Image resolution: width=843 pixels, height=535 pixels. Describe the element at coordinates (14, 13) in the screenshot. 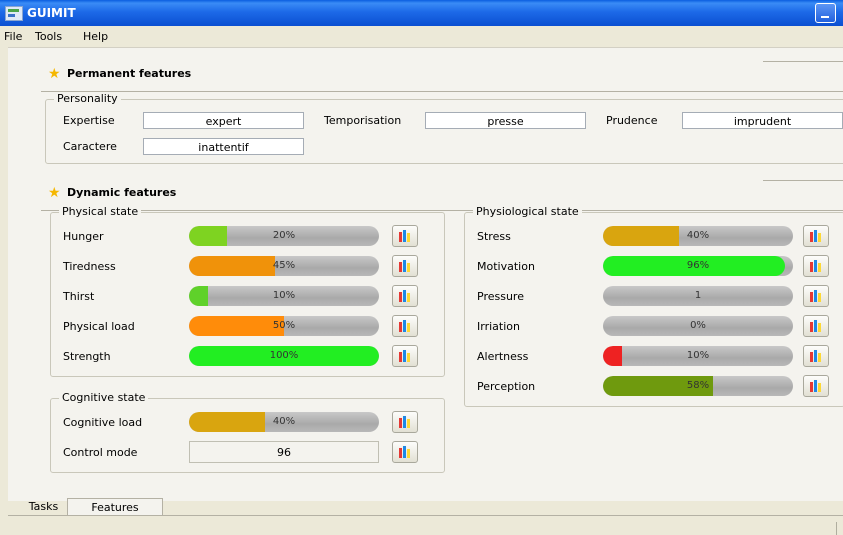

I see `app-icon` at that location.